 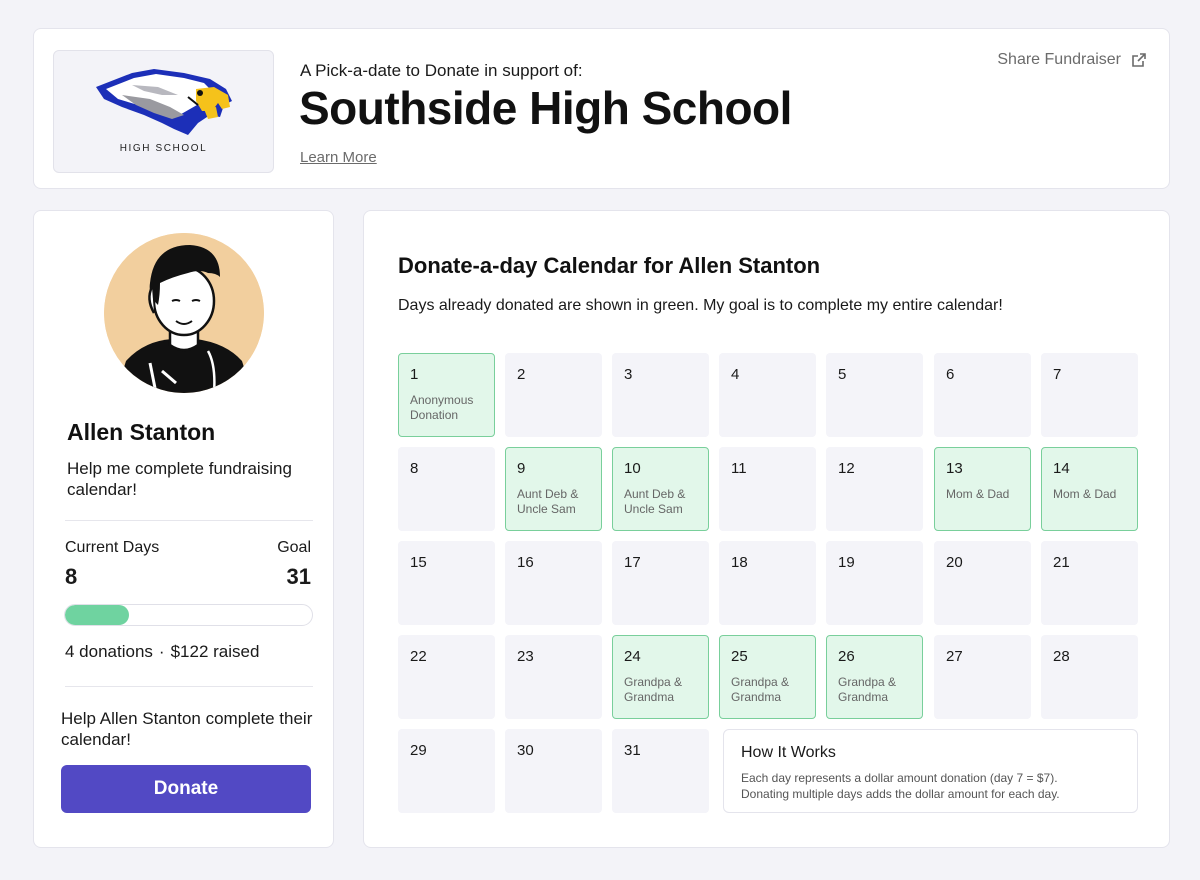 I want to click on day-number: 18, so click(x=739, y=562).